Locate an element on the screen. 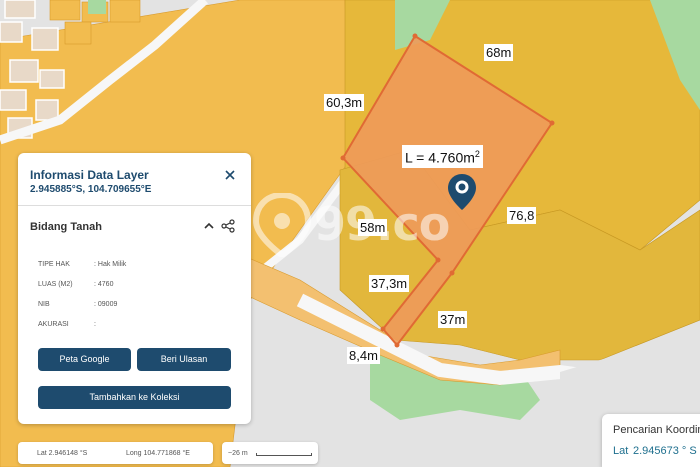  panel-divider is located at coordinates (134, 205).